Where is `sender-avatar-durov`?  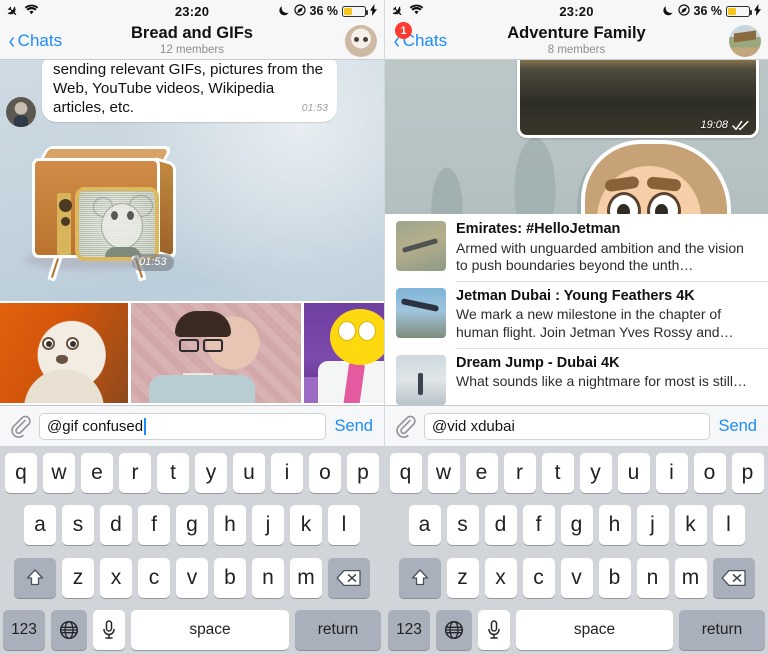 sender-avatar-durov is located at coordinates (21, 112).